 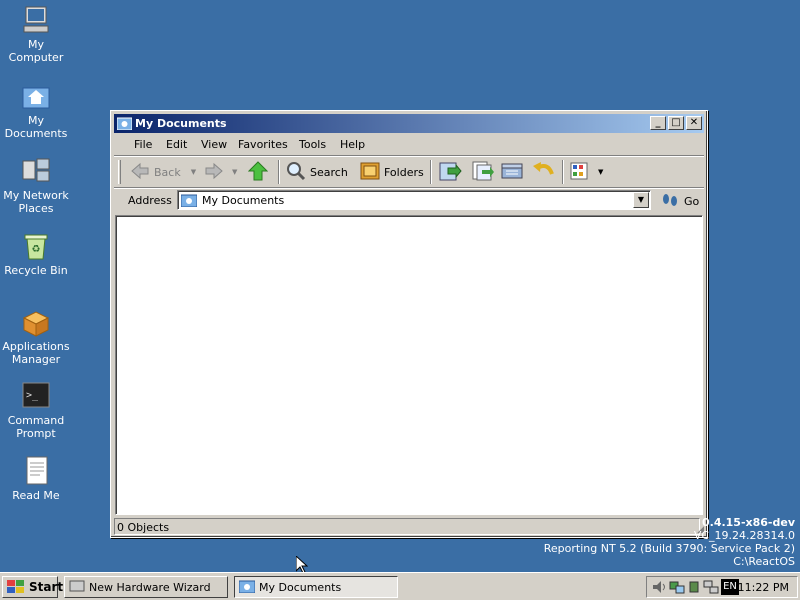 What do you see at coordinates (143, 144) in the screenshot?
I see `menu-file: File` at bounding box center [143, 144].